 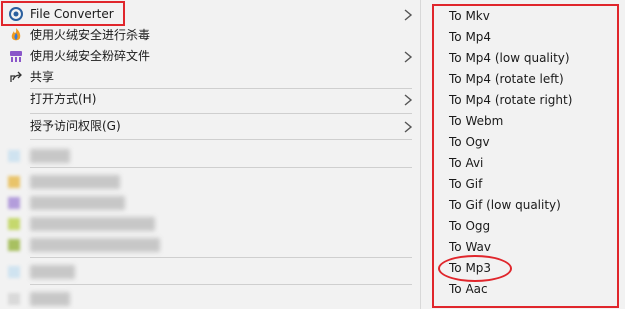 What do you see at coordinates (63, 99) in the screenshot?
I see `menu-item-label: 打开方式(H)` at bounding box center [63, 99].